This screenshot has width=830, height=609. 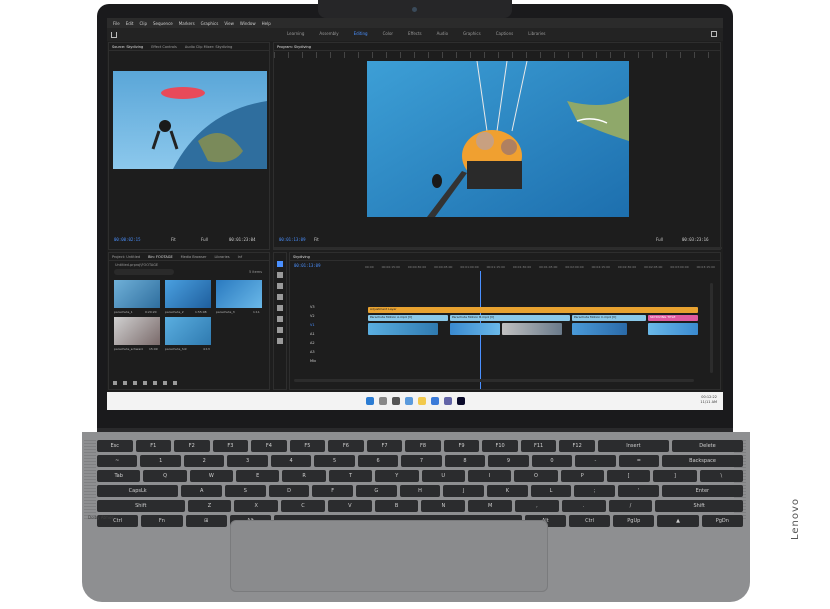 What do you see at coordinates (361, 33) in the screenshot?
I see `workspace-editing: Editing` at bounding box center [361, 33].